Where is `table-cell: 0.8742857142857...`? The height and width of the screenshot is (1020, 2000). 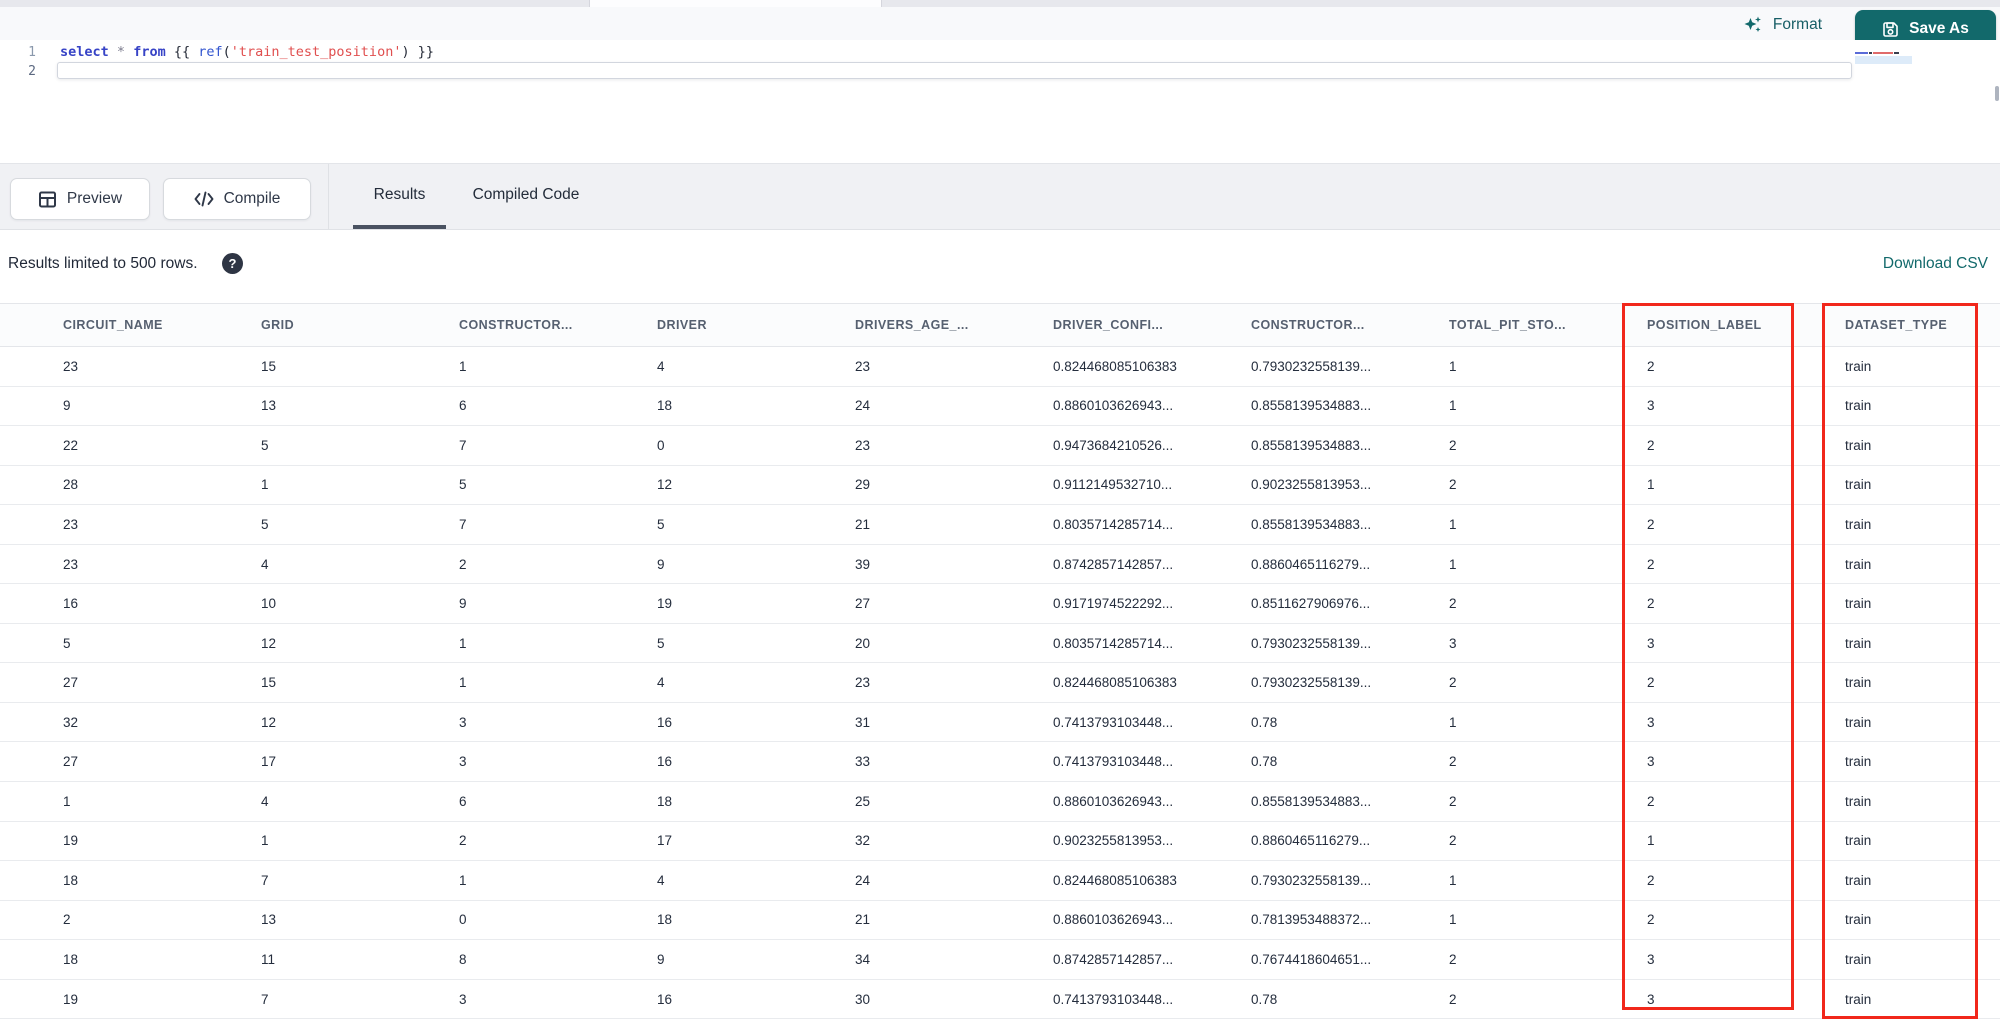 table-cell: 0.8742857142857... is located at coordinates (1113, 959).